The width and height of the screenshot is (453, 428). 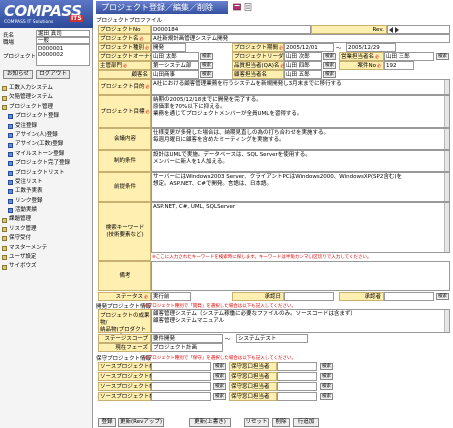 I want to click on nav-item: リンク登録, so click(x=46, y=201).